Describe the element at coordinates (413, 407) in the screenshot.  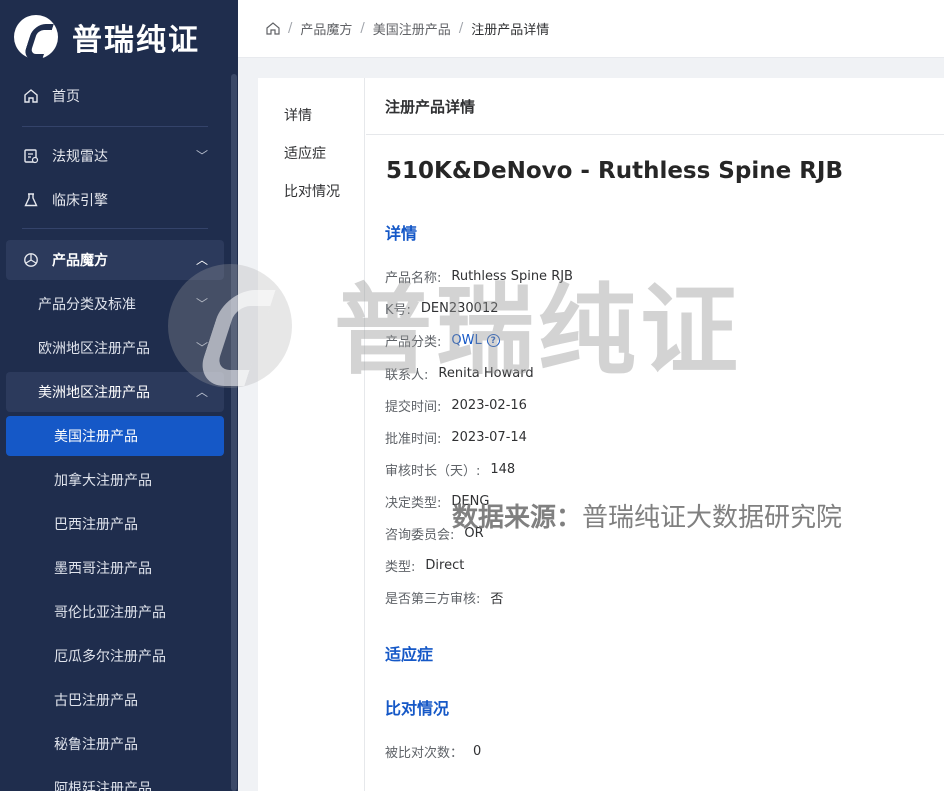
I see `detail-label: 提交时间:` at that location.